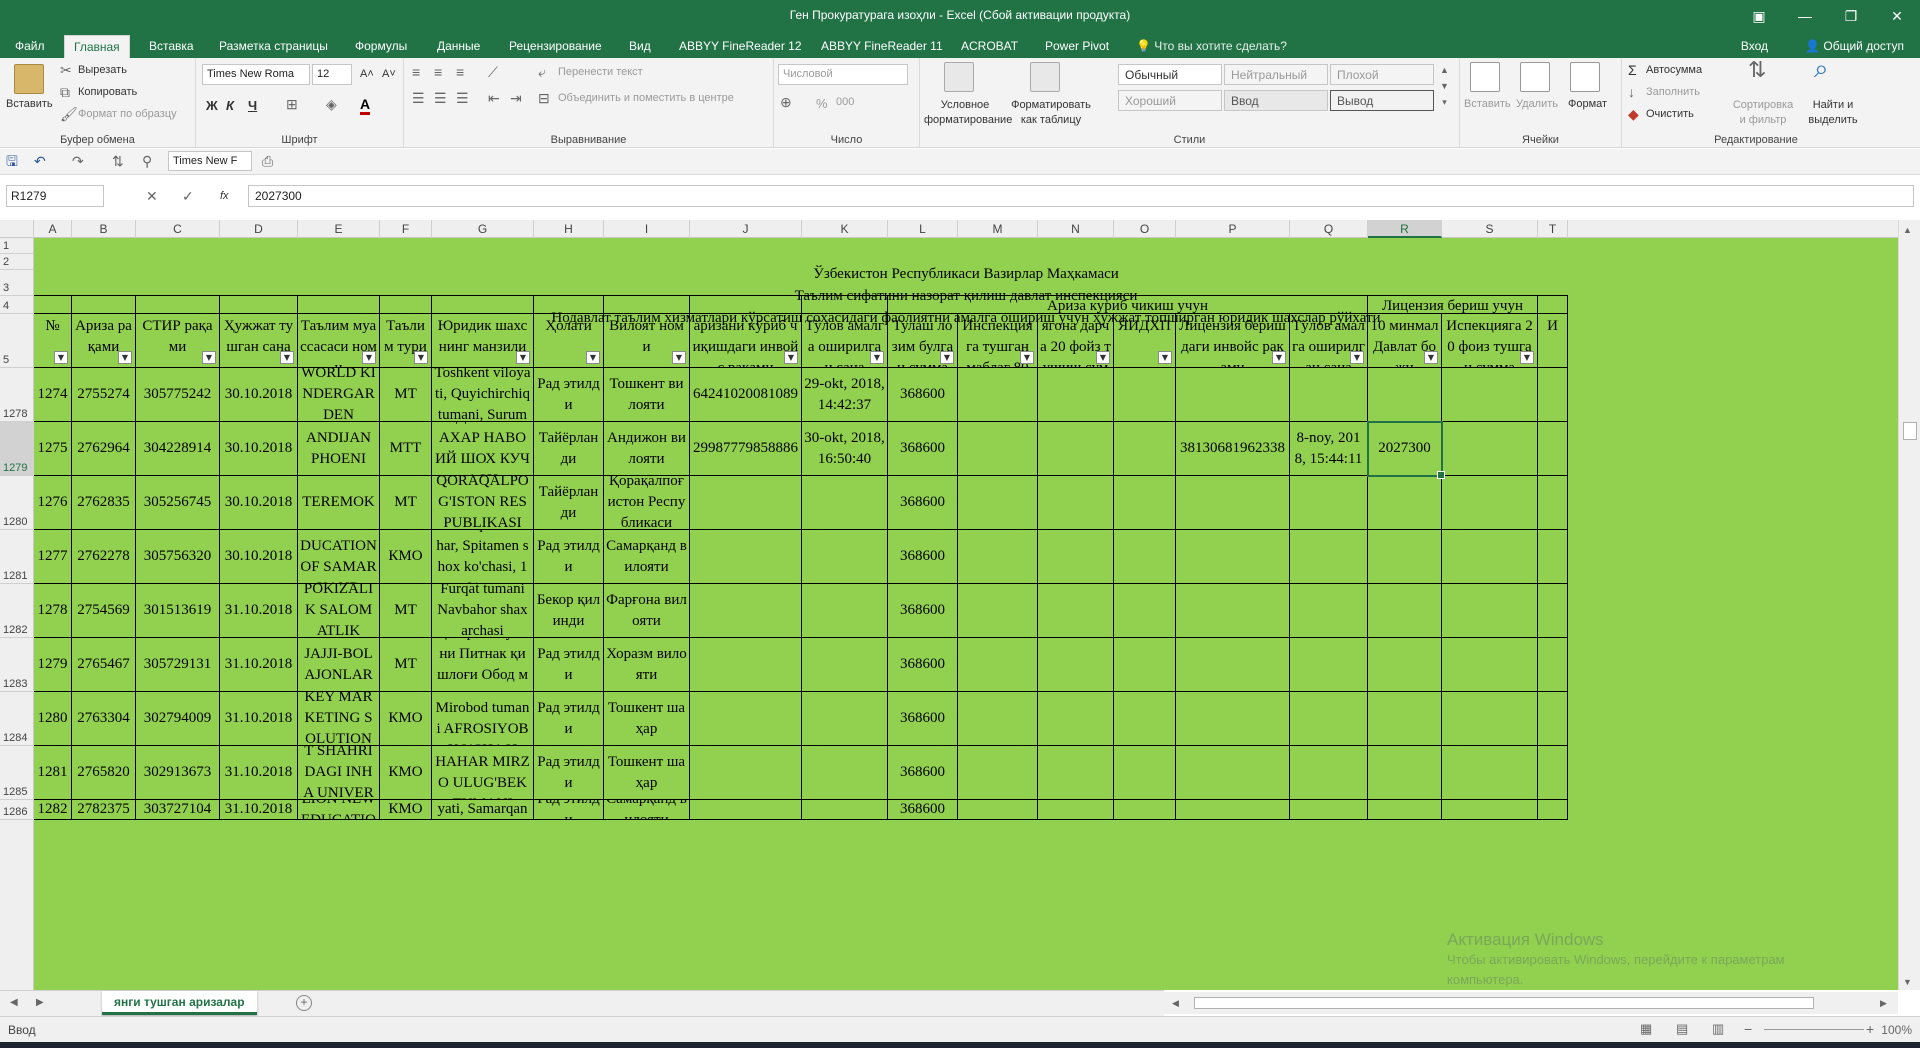 The height and width of the screenshot is (1048, 1920). I want to click on align-middle-icon: ≡, so click(438, 72).